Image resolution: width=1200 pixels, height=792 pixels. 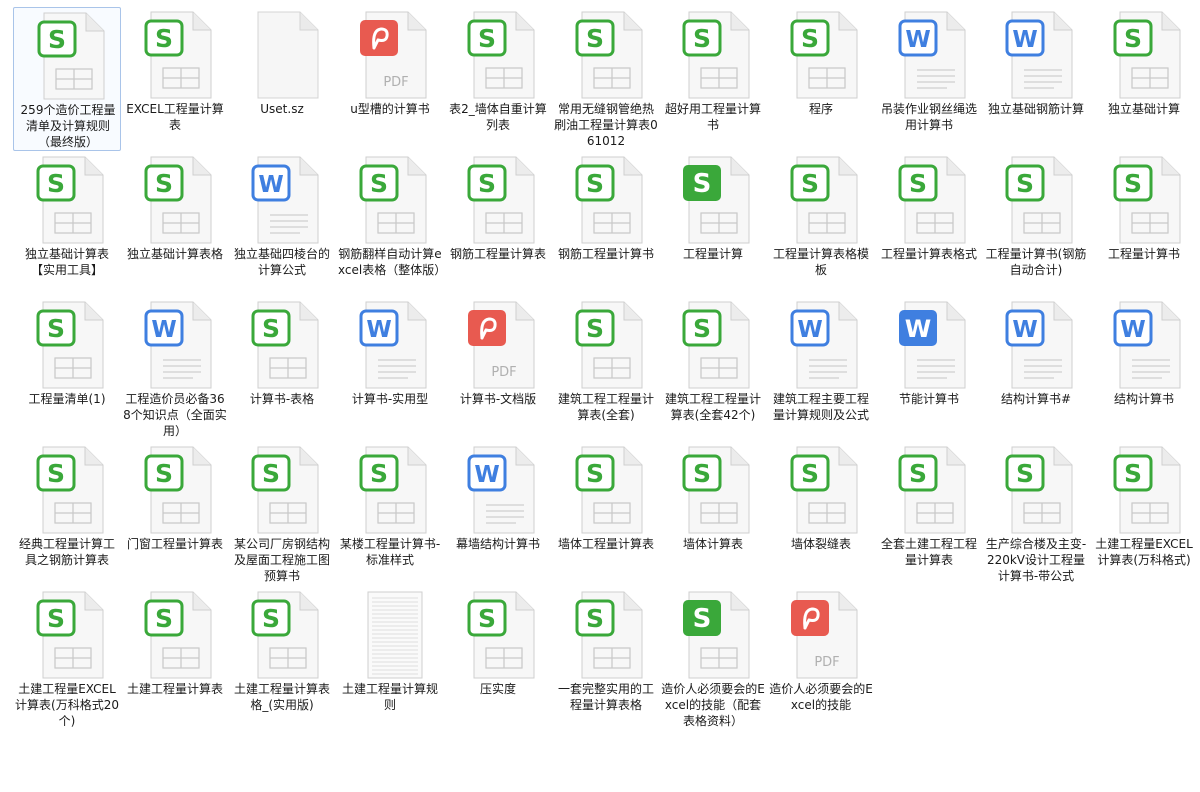 I want to click on file-name-label: 表2_墙体自重计算列表, so click(x=498, y=117).